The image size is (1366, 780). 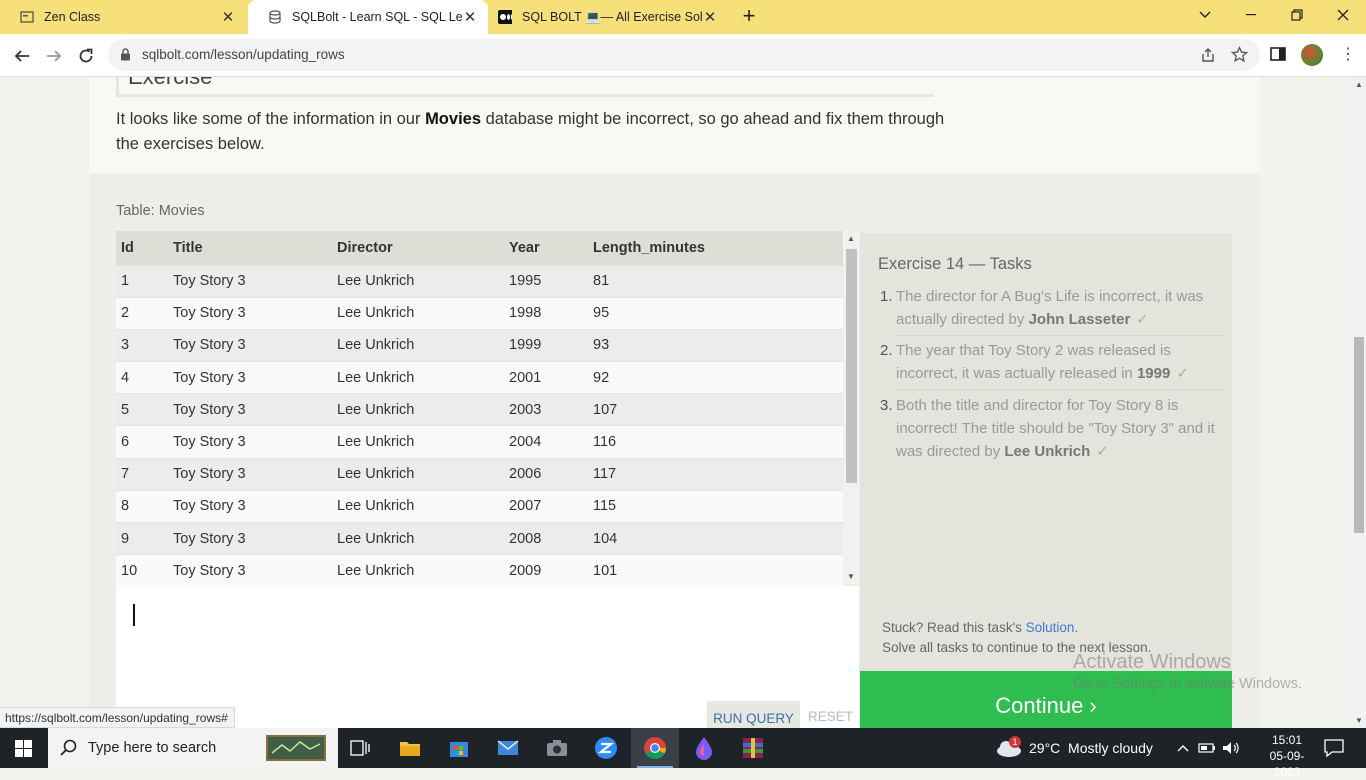 I want to click on search-highlight-icon, so click(x=296, y=748).